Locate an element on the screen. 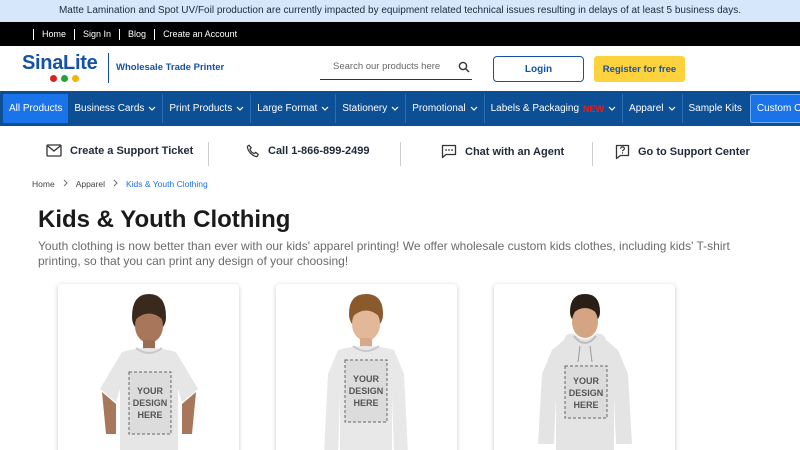 This screenshot has height=450, width=800. top-links-bar: Home Sign In Blog Create an Account is located at coordinates (400, 34).